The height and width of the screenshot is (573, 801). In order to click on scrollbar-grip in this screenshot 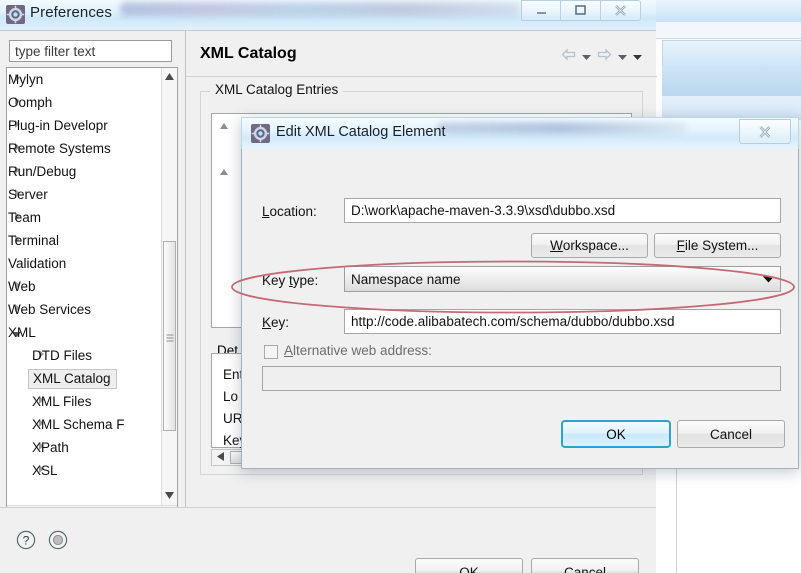, I will do `click(169, 337)`.